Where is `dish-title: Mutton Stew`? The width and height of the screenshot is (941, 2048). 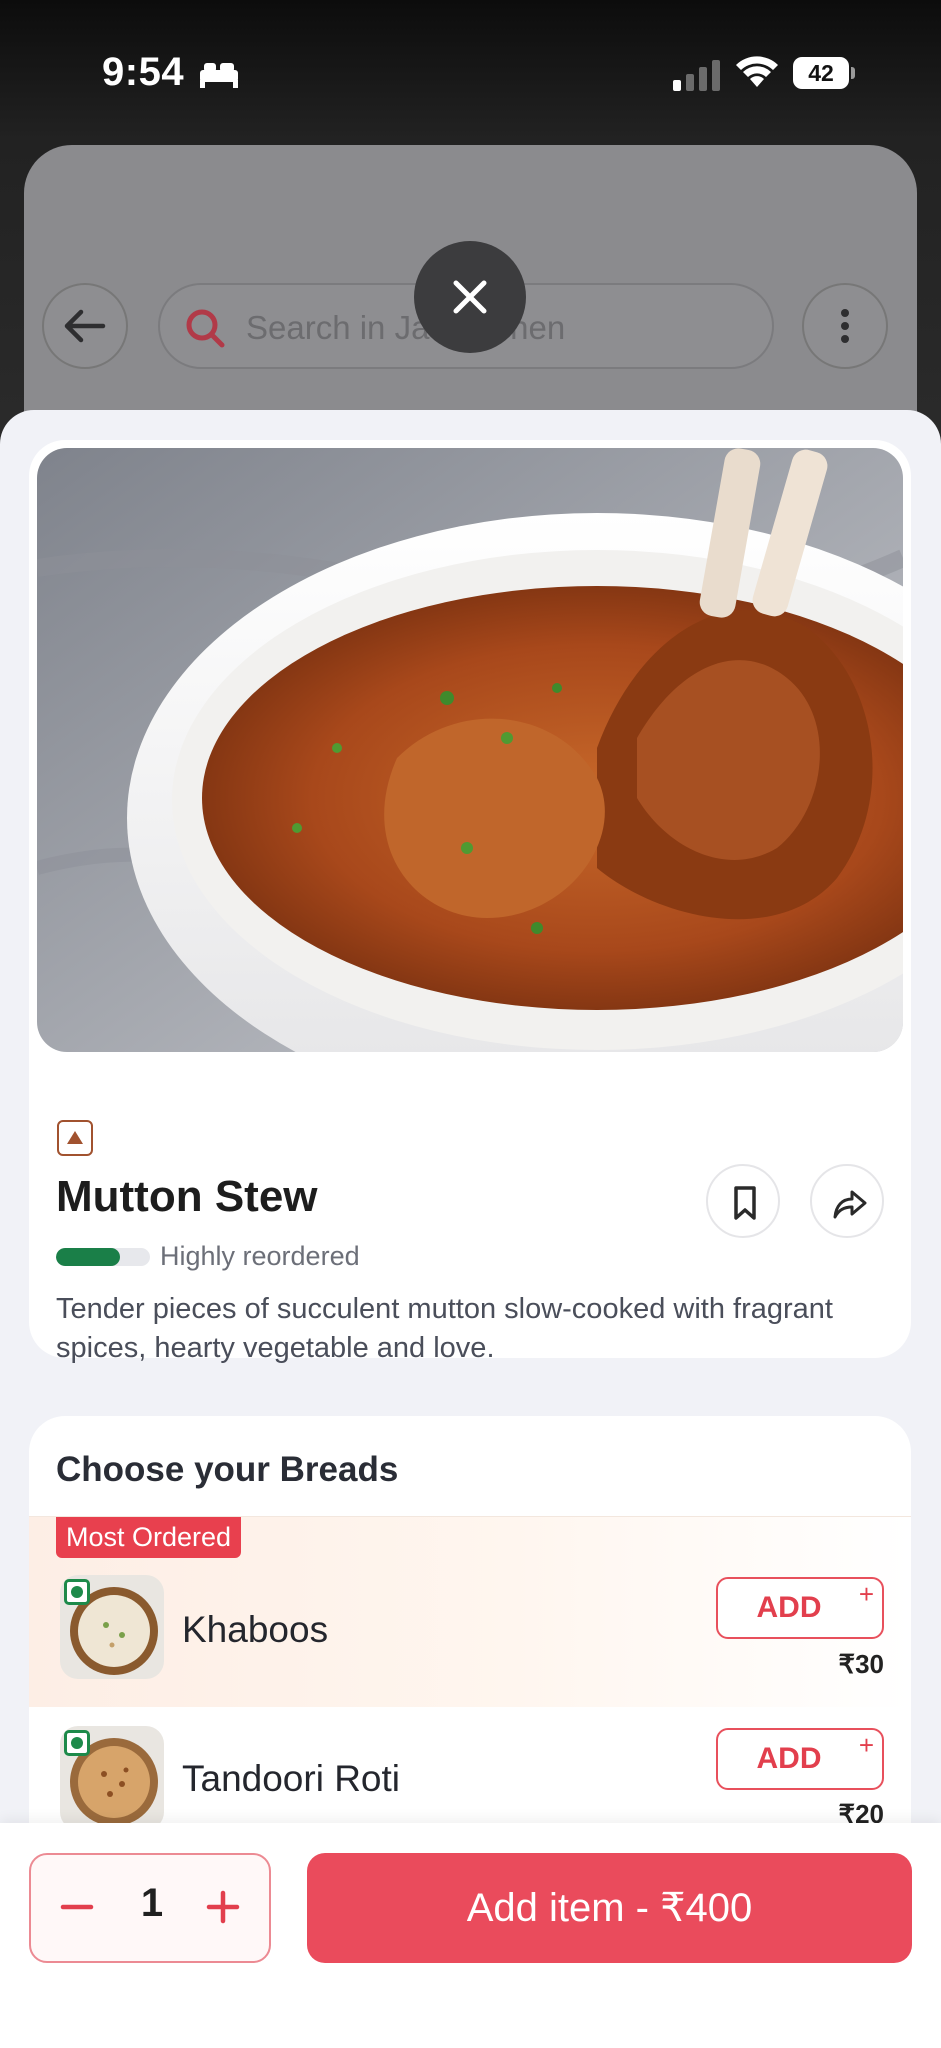
dish-title: Mutton Stew is located at coordinates (187, 1196).